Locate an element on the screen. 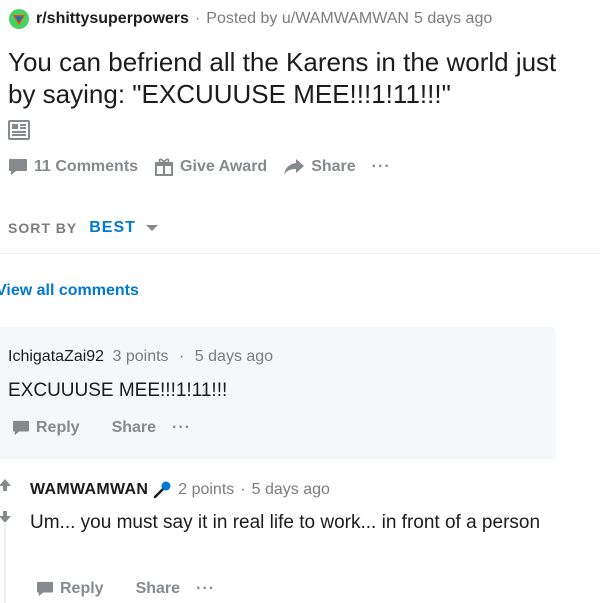  give-award-label: Give Award is located at coordinates (224, 166).